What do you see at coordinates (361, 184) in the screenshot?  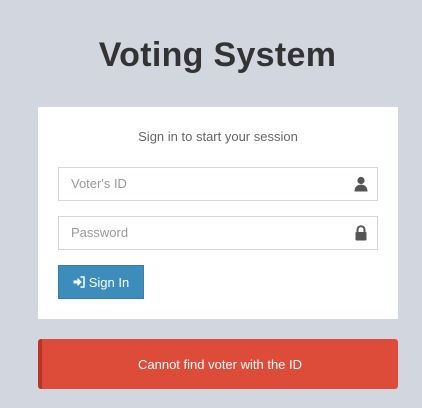 I see `user-icon` at bounding box center [361, 184].